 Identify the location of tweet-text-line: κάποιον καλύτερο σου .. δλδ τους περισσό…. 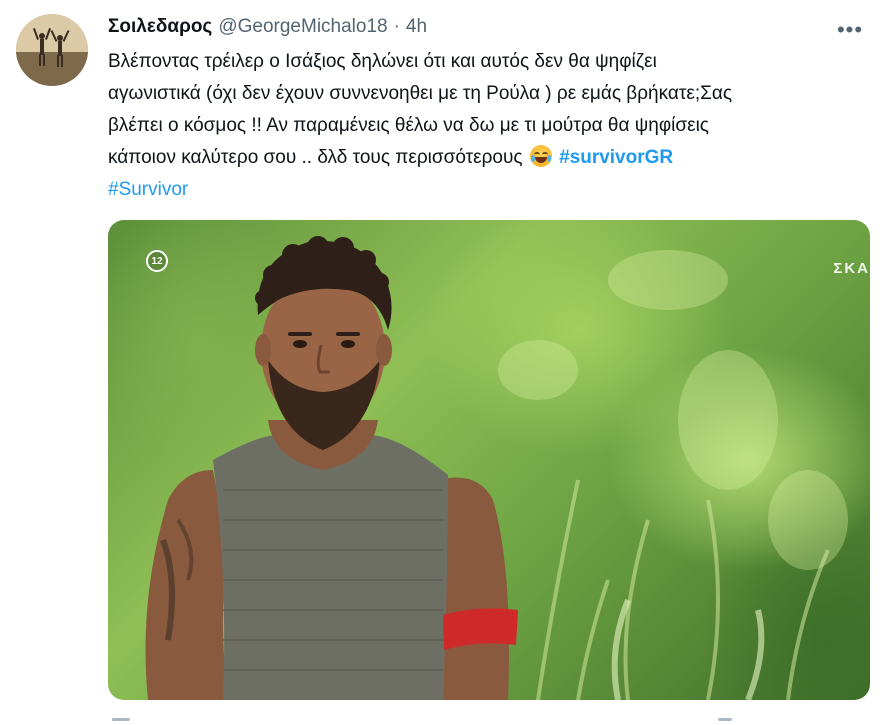
(315, 157).